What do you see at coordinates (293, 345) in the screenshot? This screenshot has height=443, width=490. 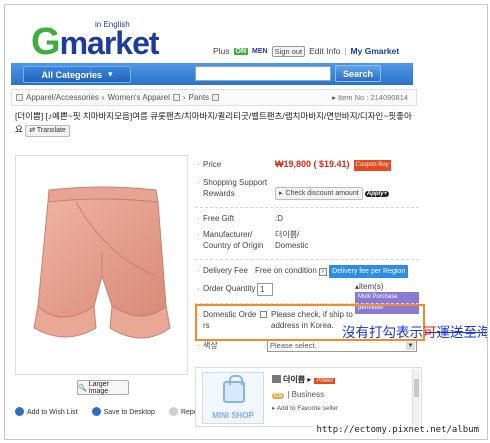 I see `color-select-value: Please select.` at bounding box center [293, 345].